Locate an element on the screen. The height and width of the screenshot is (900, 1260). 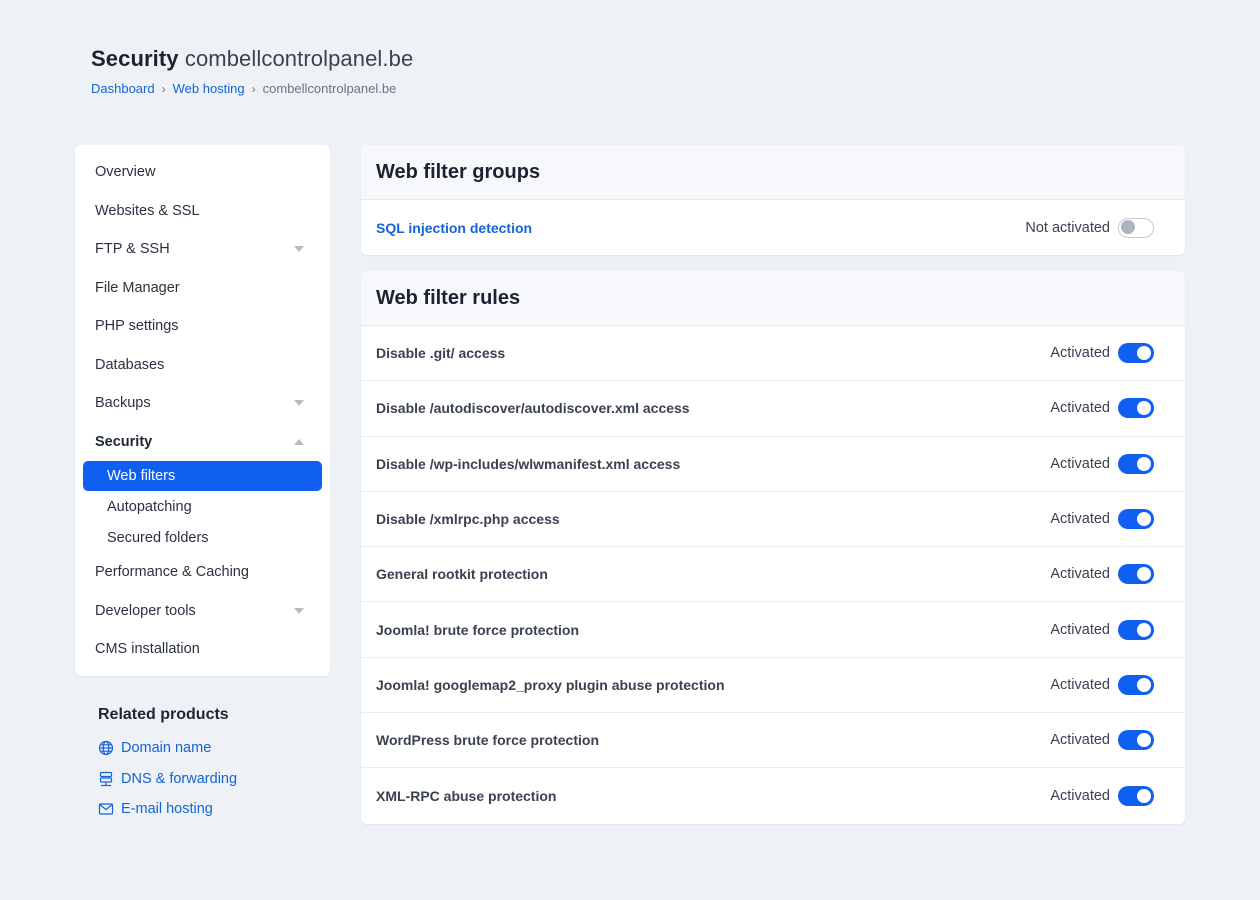
filter-rule-label: WordPress brute force protection is located at coordinates (488, 740).